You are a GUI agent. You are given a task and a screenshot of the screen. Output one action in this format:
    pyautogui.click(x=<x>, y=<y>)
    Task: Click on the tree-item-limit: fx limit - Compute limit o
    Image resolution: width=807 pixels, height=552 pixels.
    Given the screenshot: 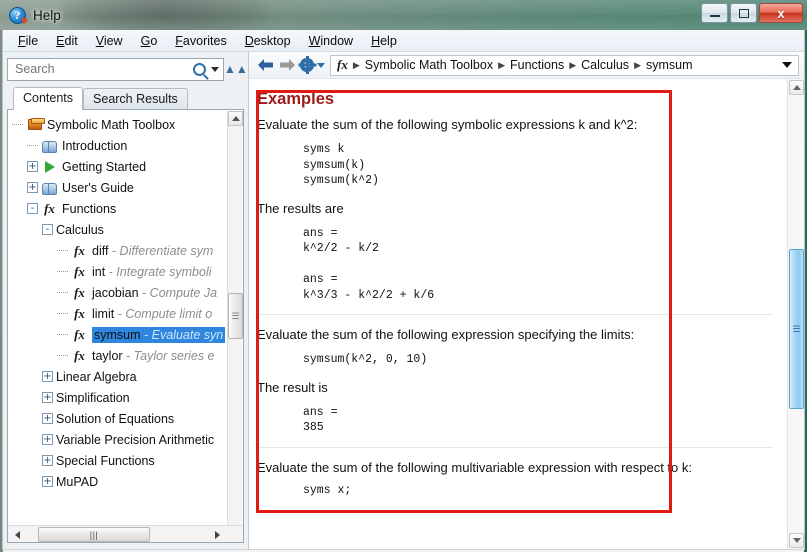 What is the action you would take?
    pyautogui.click(x=127, y=313)
    